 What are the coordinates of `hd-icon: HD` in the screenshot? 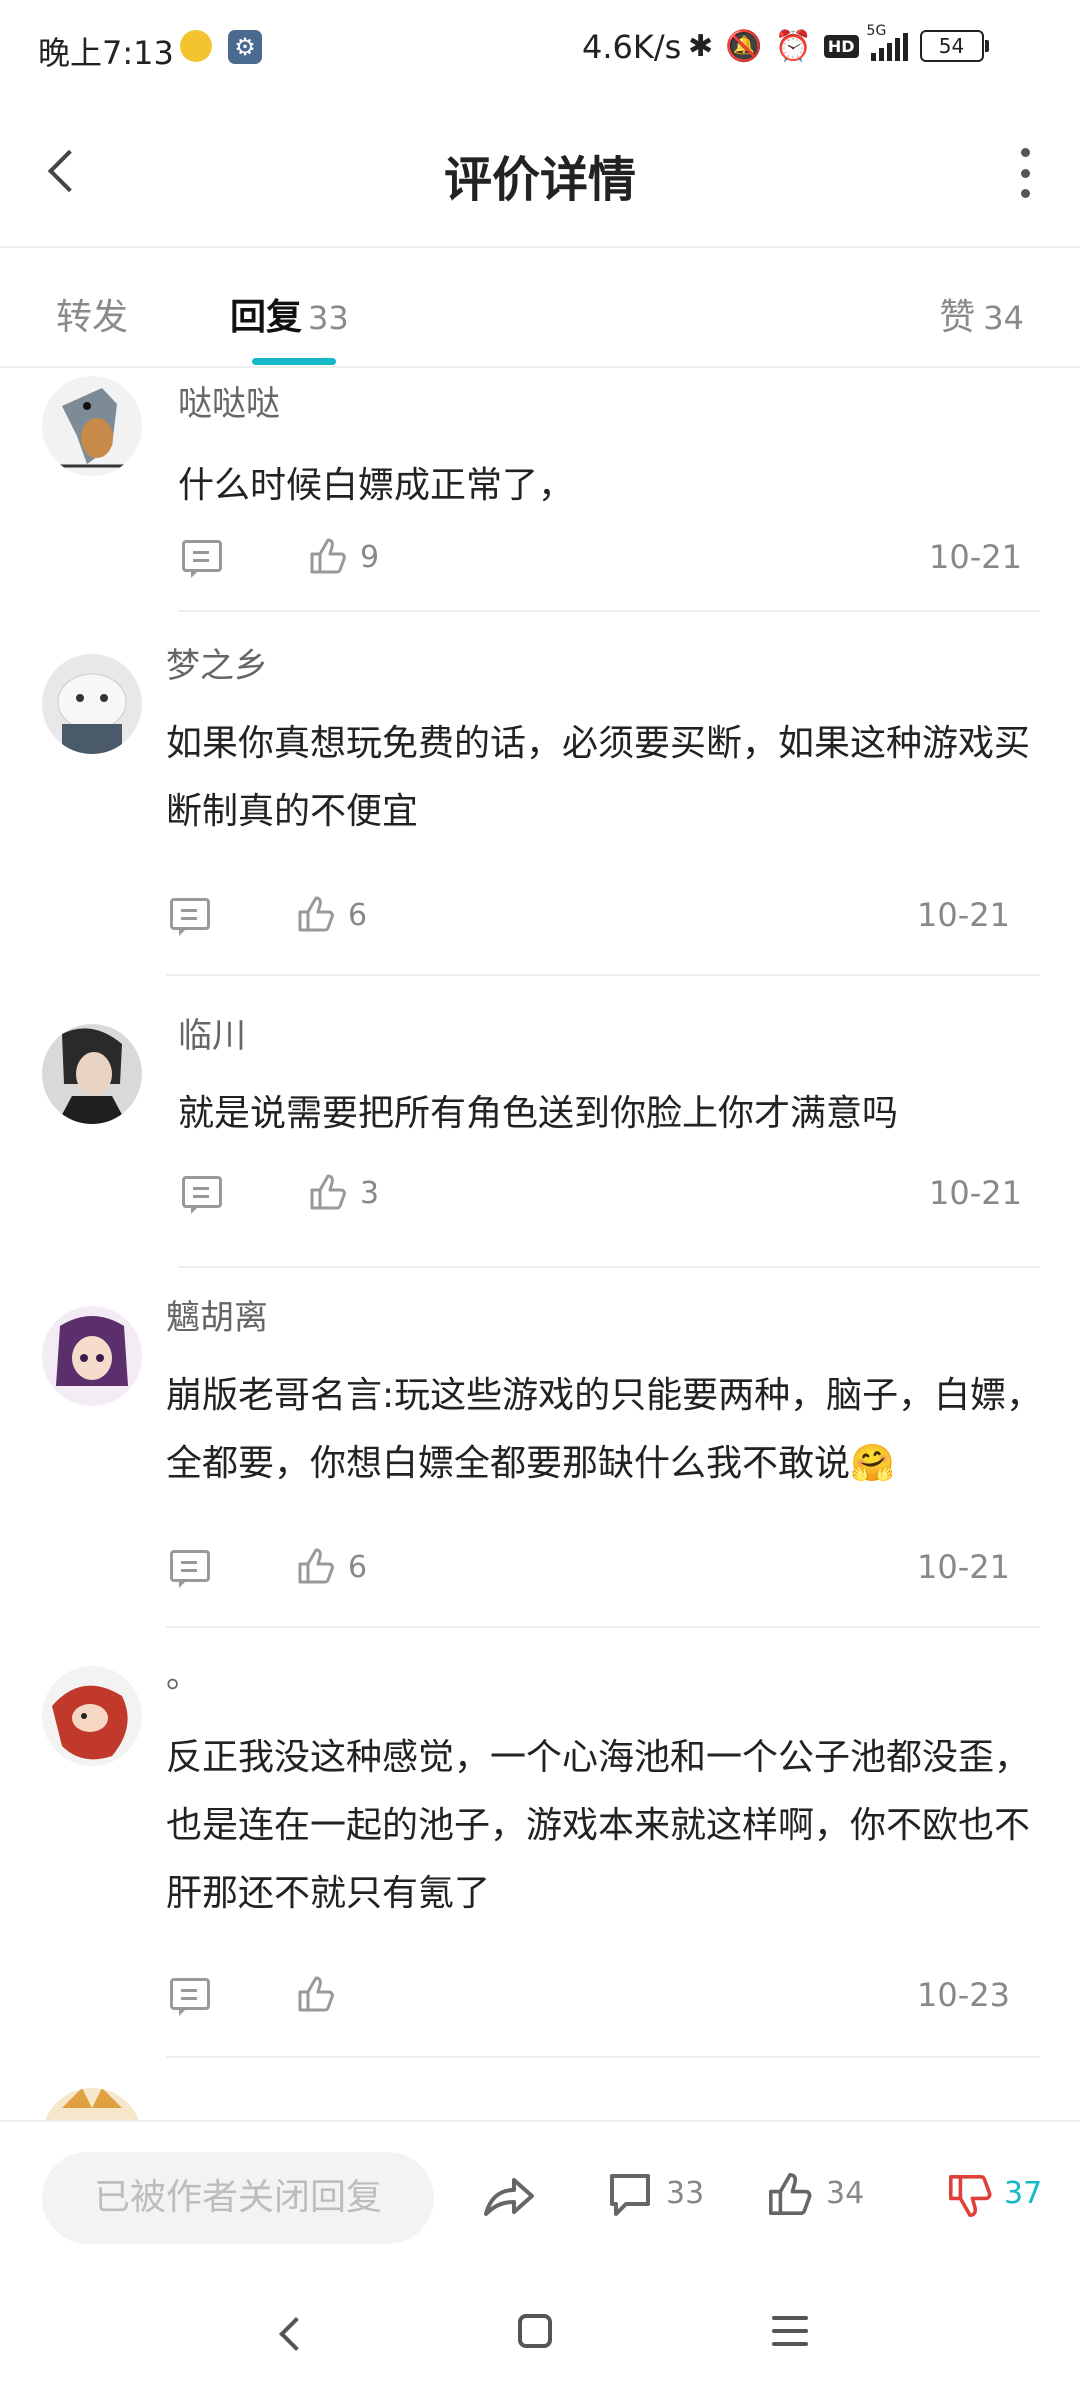 It's located at (841, 46).